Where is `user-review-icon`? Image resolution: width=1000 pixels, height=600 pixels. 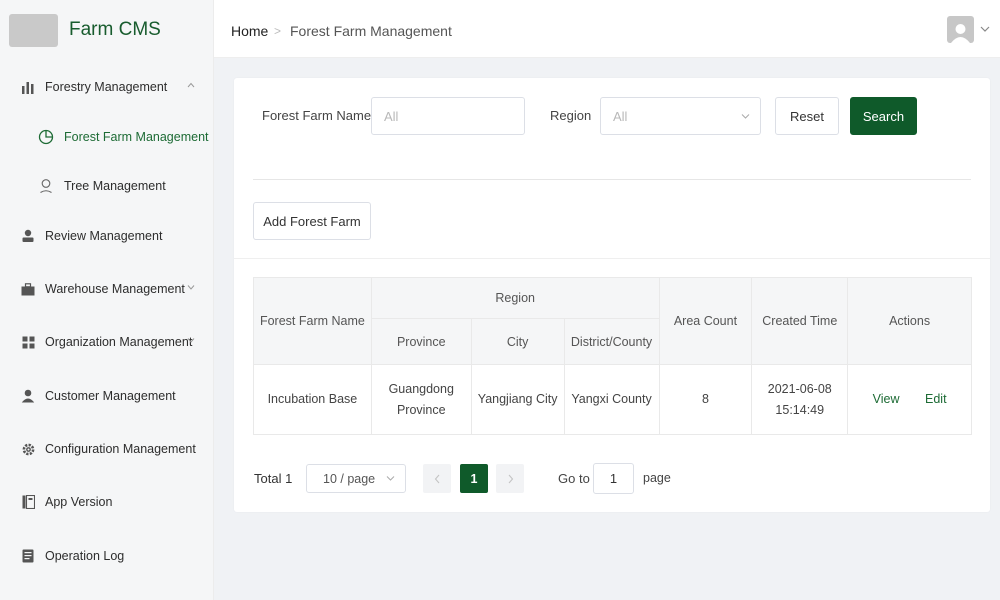
user-review-icon is located at coordinates (28, 236).